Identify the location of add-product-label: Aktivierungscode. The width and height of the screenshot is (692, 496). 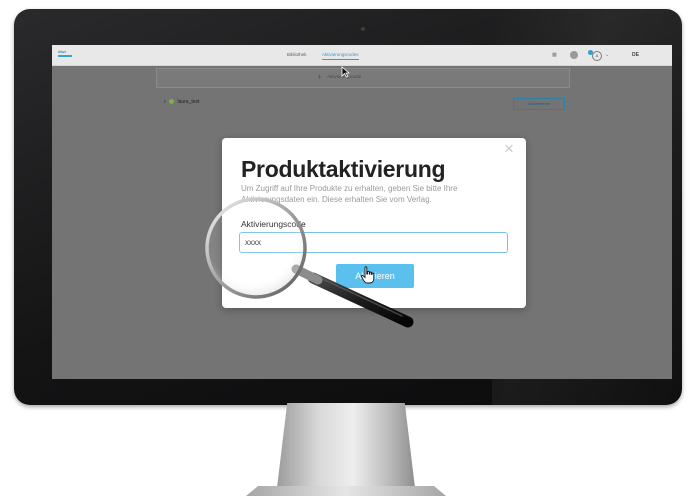
(344, 76).